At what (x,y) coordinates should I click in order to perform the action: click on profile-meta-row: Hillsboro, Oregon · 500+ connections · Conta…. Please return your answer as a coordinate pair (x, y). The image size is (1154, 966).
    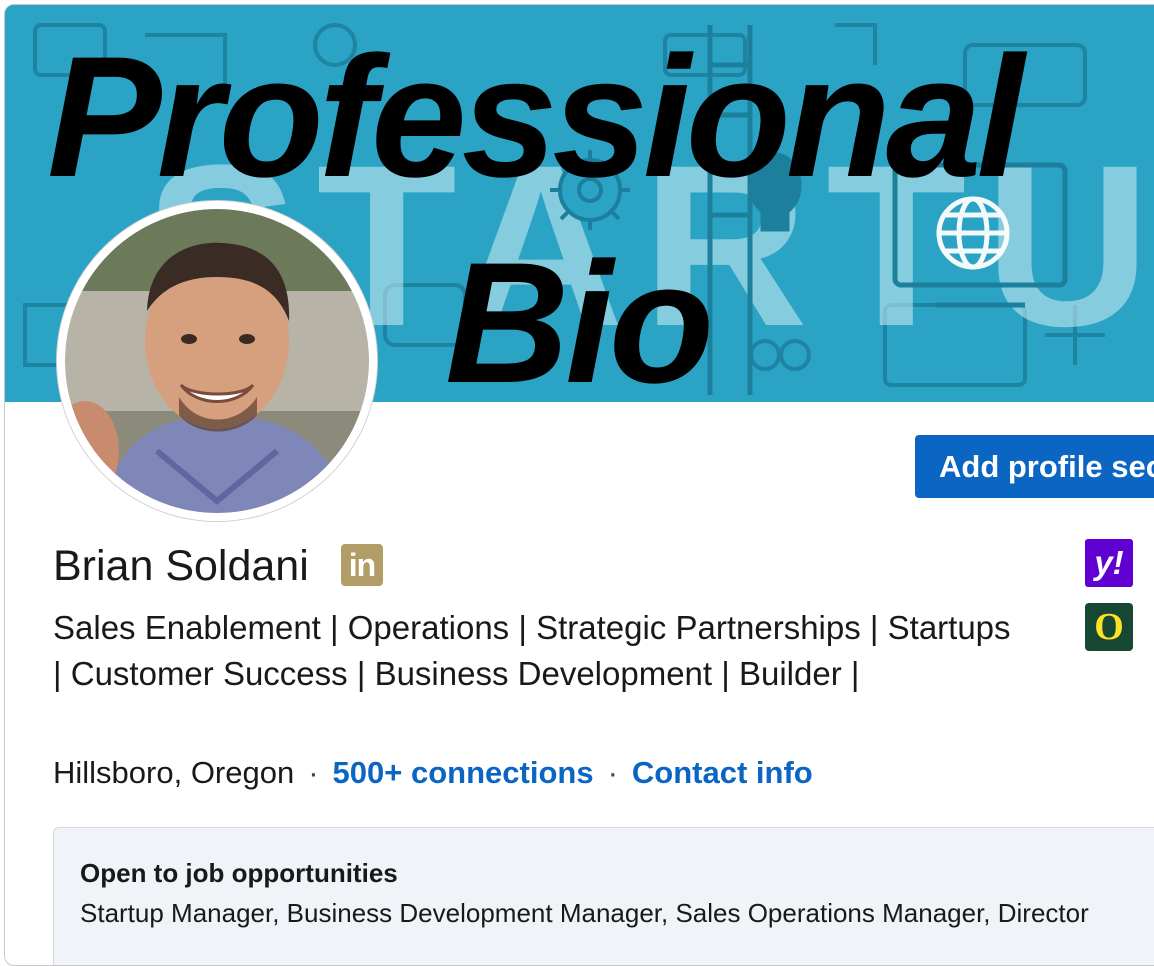
    Looking at the image, I should click on (433, 773).